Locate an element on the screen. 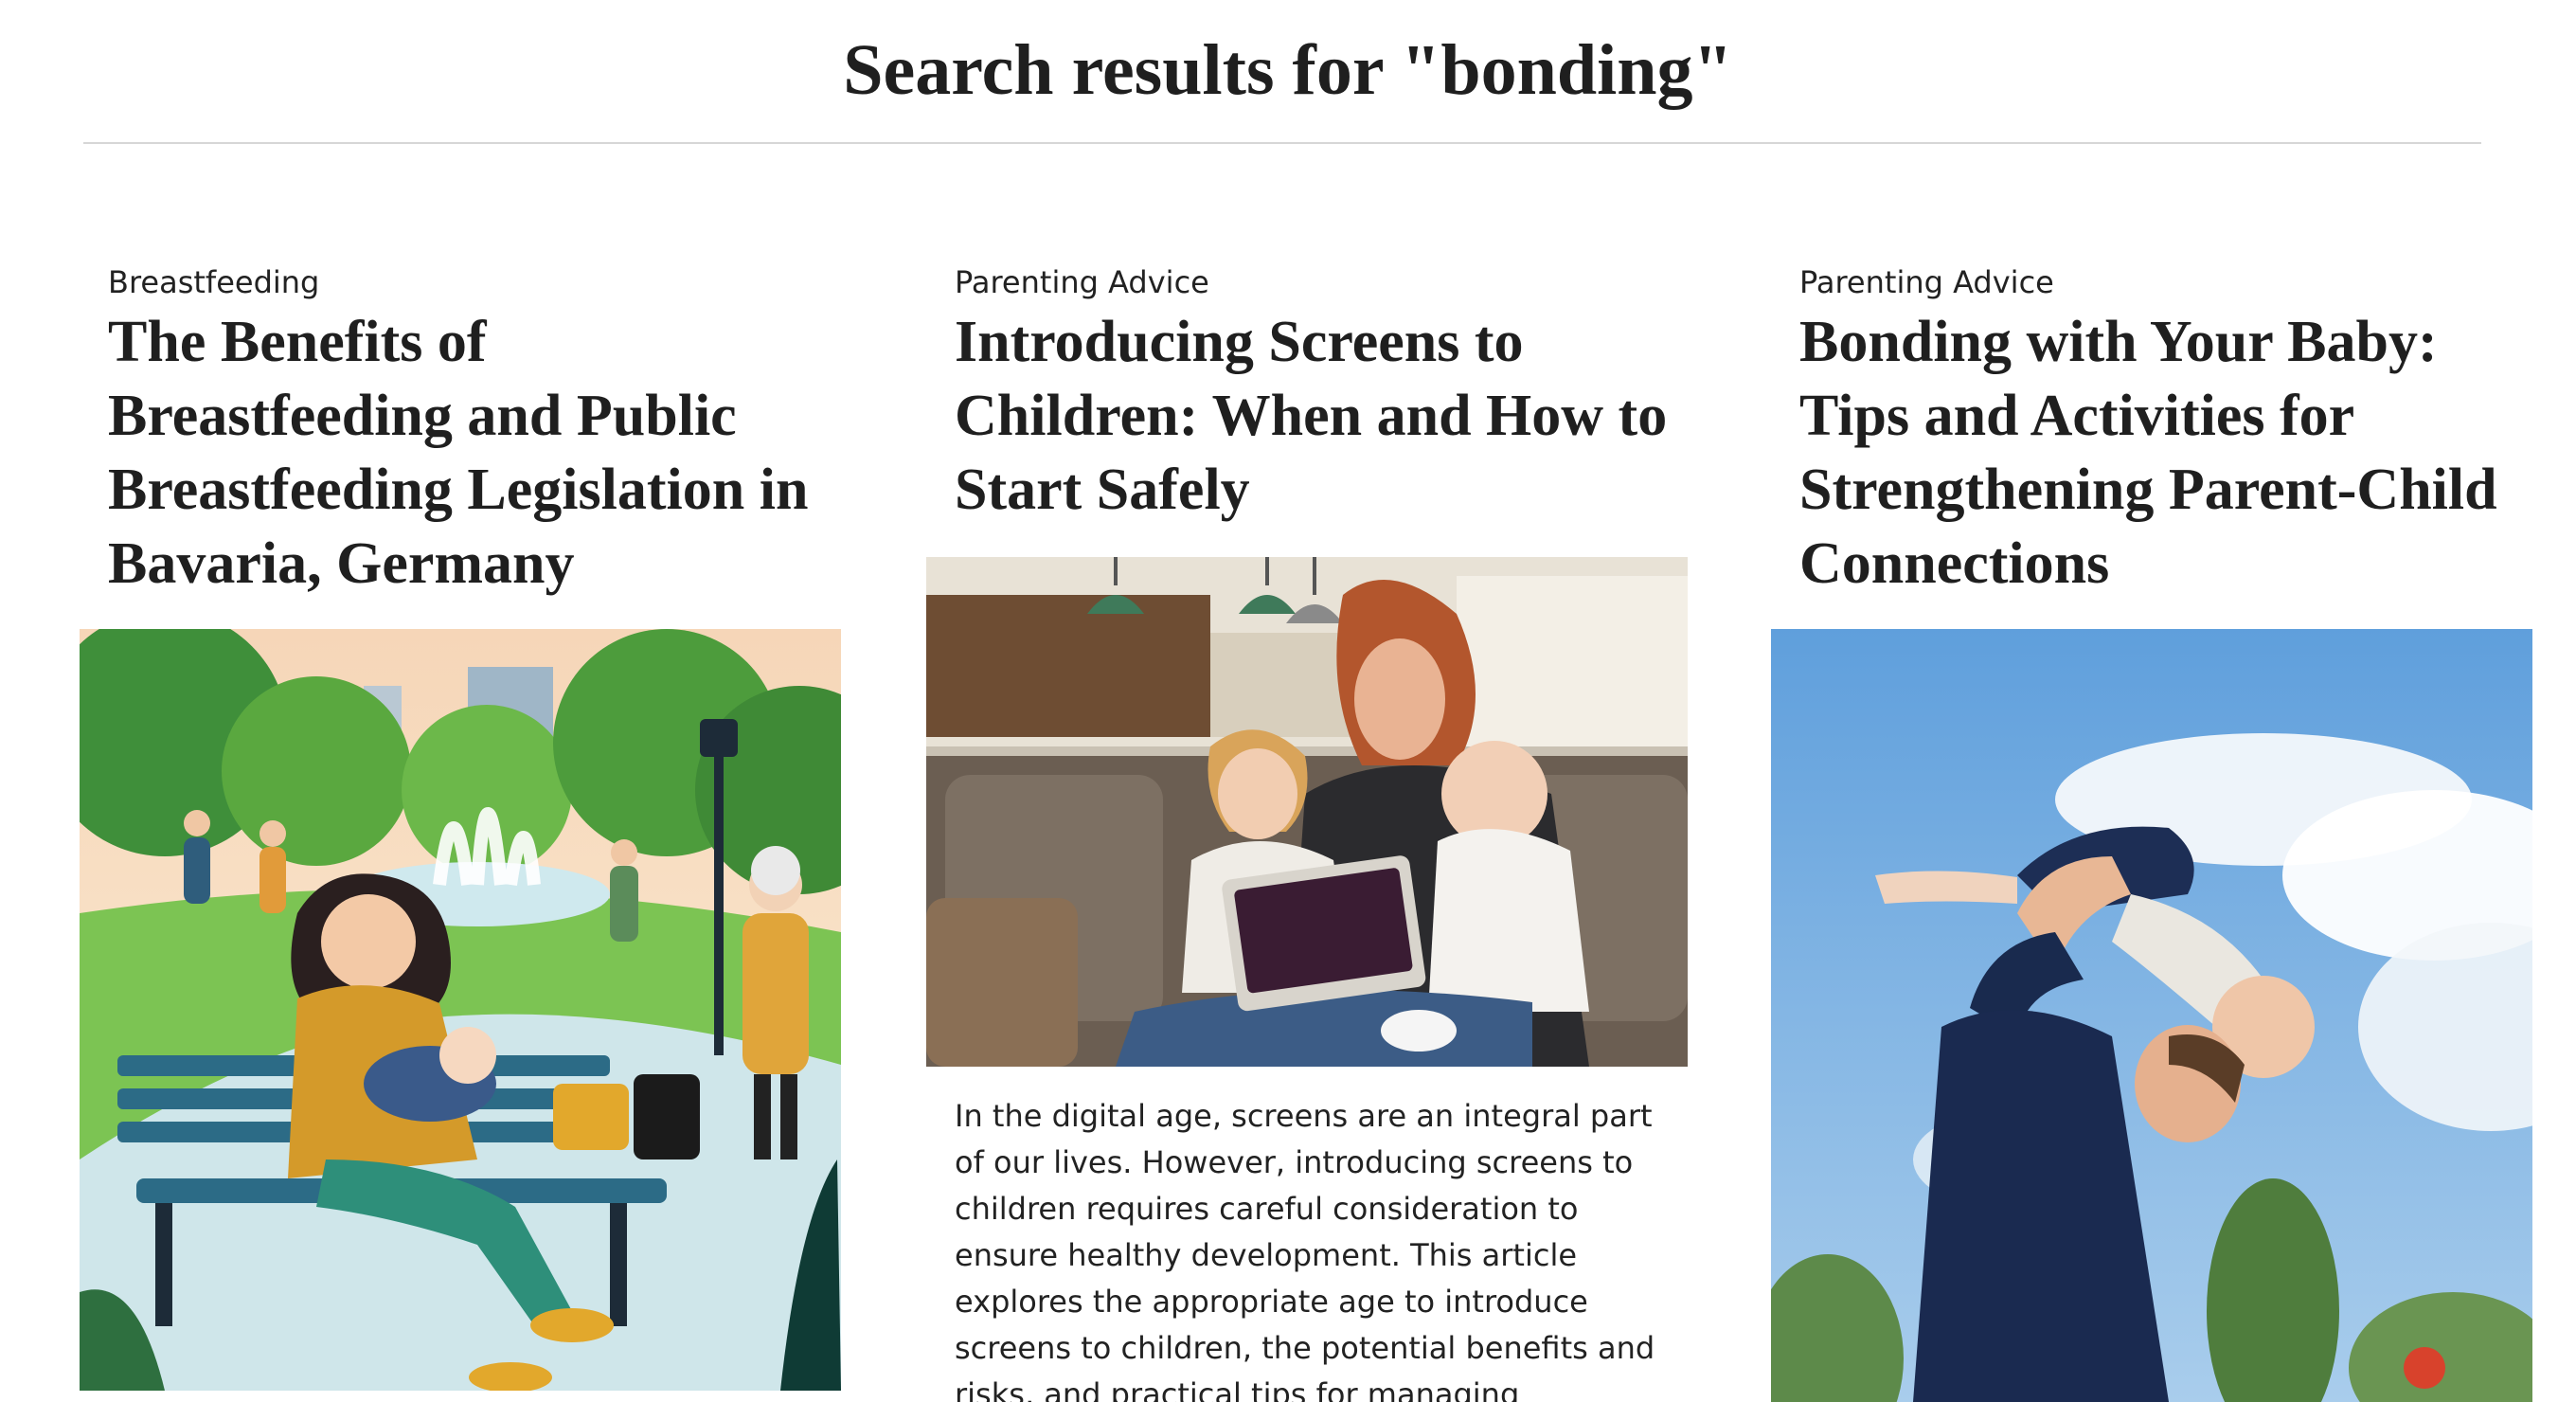  page-title: Search results for "bonding" is located at coordinates (1288, 70).